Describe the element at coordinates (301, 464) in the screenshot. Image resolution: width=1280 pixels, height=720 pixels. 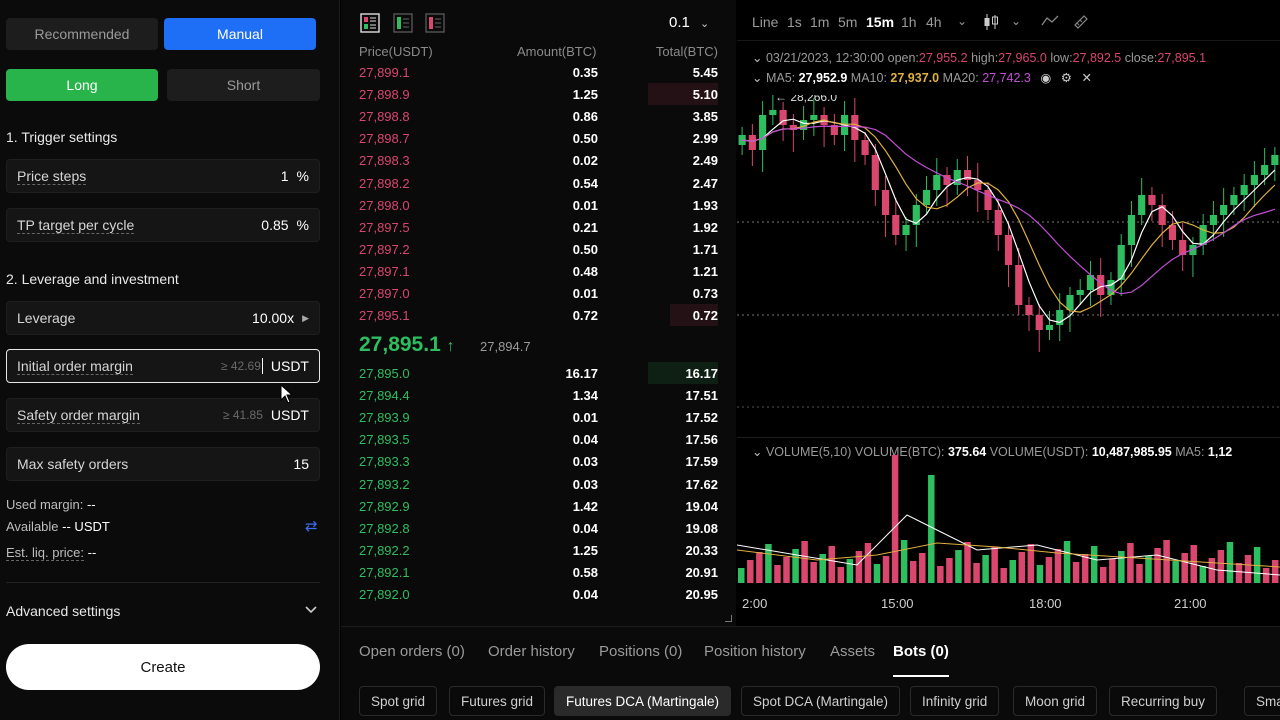
I see `max-safety-orders-value: 15` at that location.